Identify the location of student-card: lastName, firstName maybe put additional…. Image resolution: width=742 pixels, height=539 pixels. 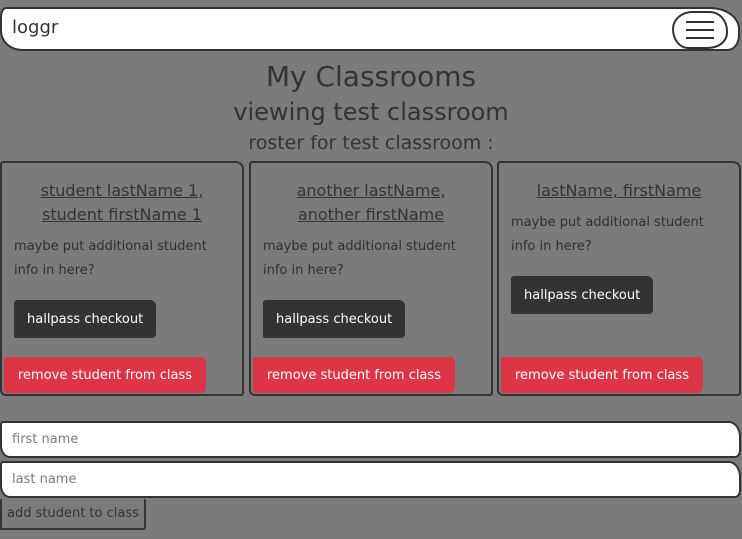
(619, 278).